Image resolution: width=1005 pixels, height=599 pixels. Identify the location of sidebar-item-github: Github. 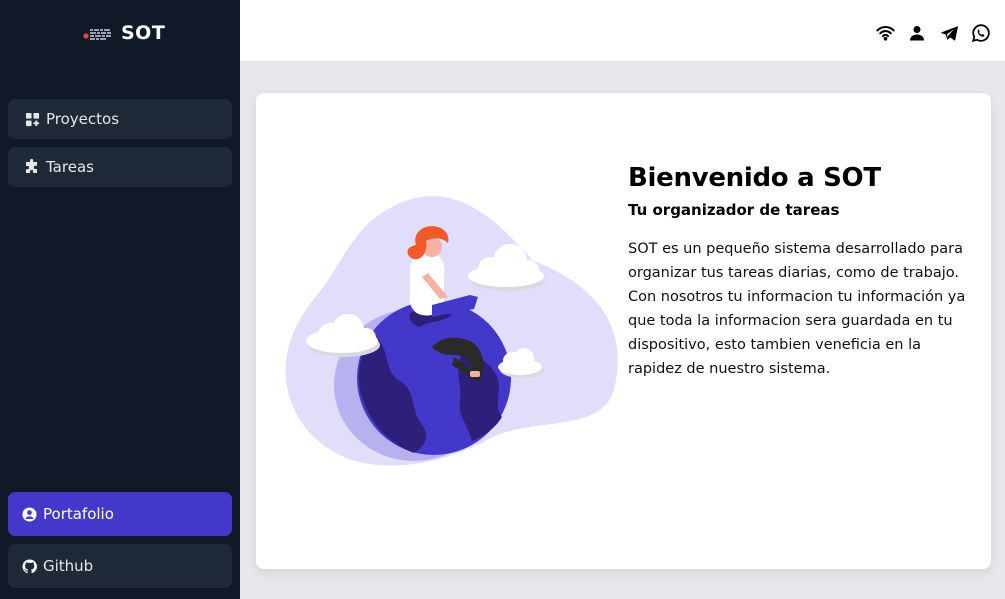
(120, 566).